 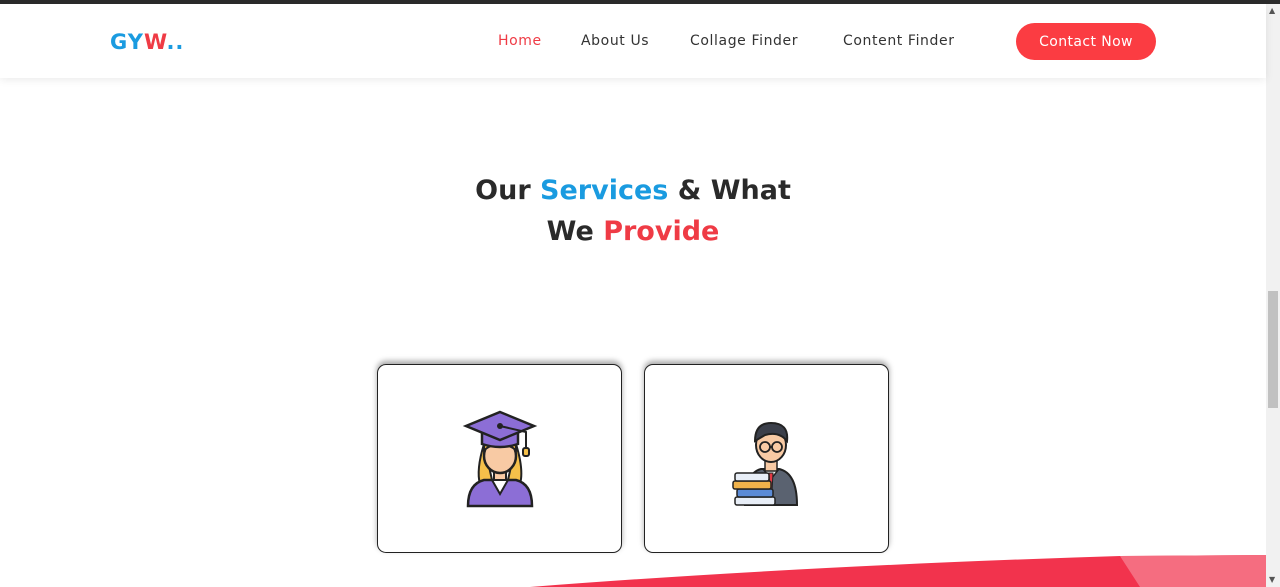 I want to click on section-heading: Our Services & What We Provide, so click(x=633, y=211).